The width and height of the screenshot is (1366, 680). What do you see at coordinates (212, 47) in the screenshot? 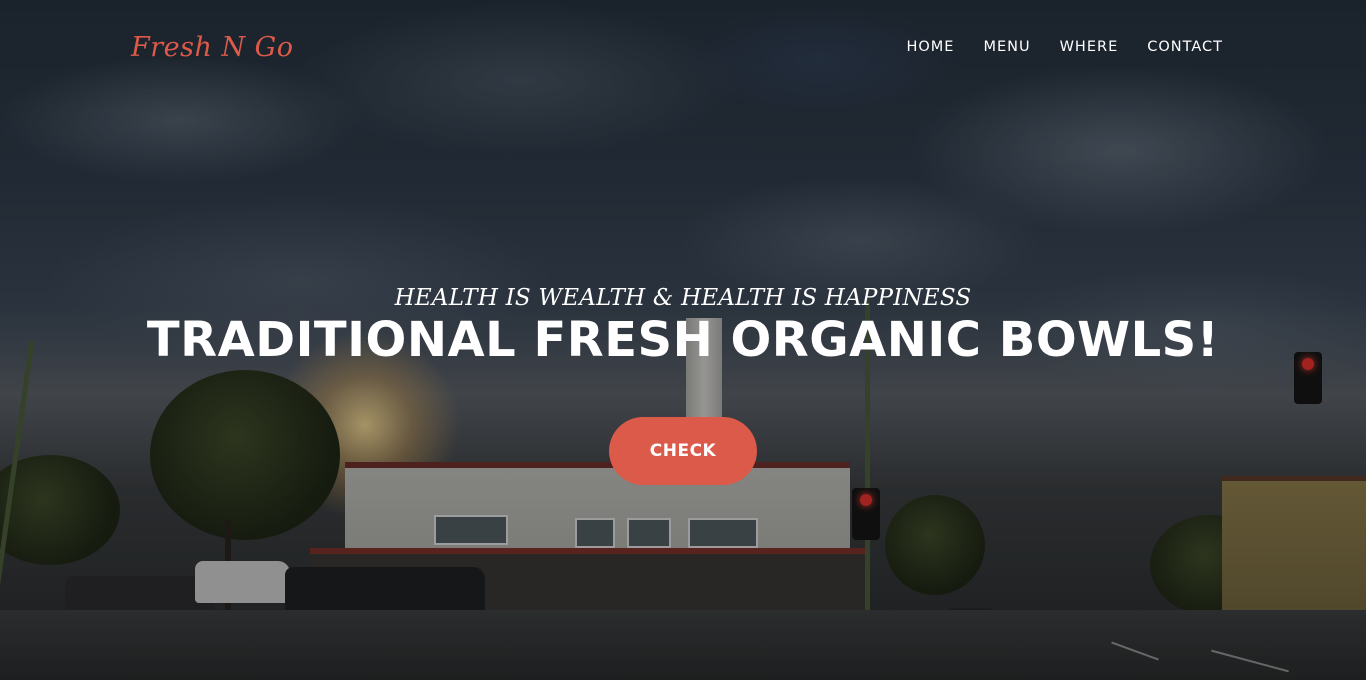
I see `brand-logo: Fresh N Go` at bounding box center [212, 47].